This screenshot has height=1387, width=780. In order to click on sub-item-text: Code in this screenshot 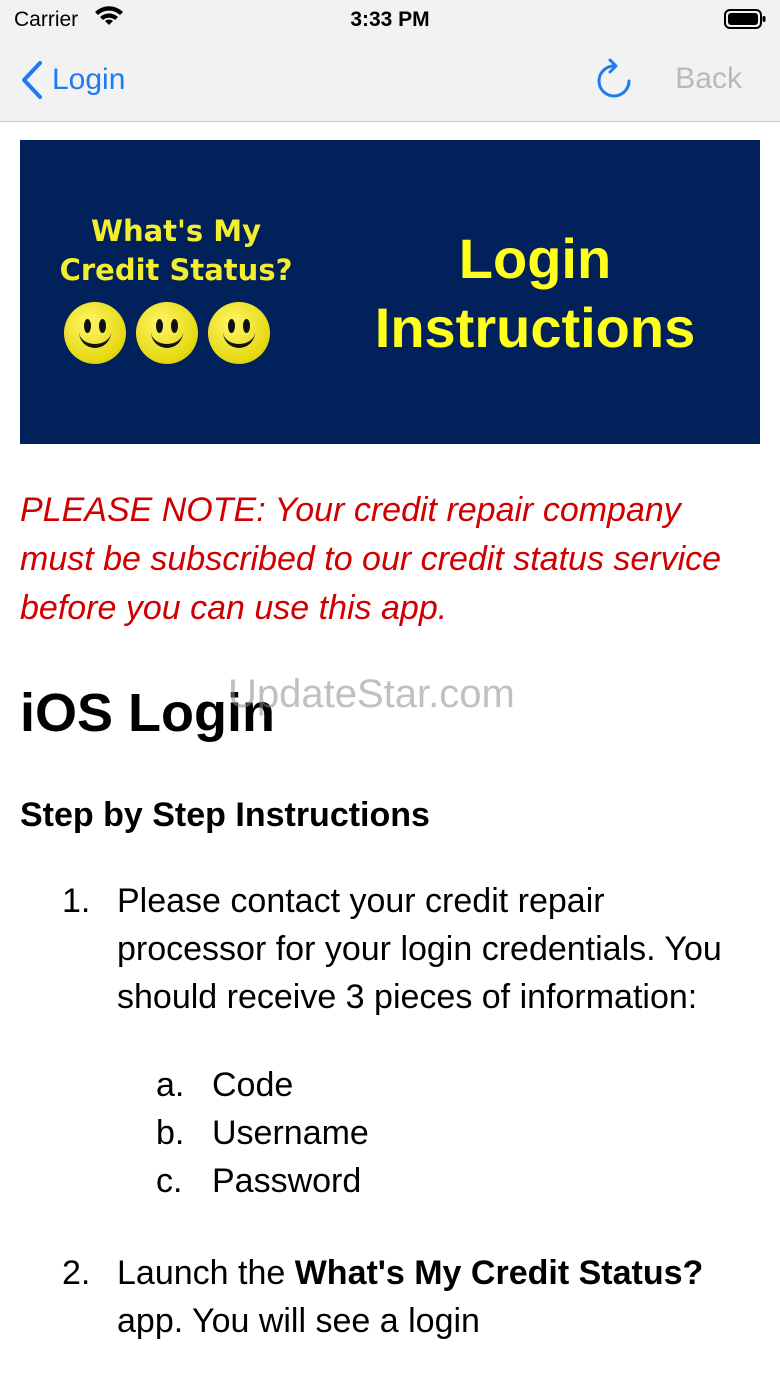, I will do `click(253, 1085)`.